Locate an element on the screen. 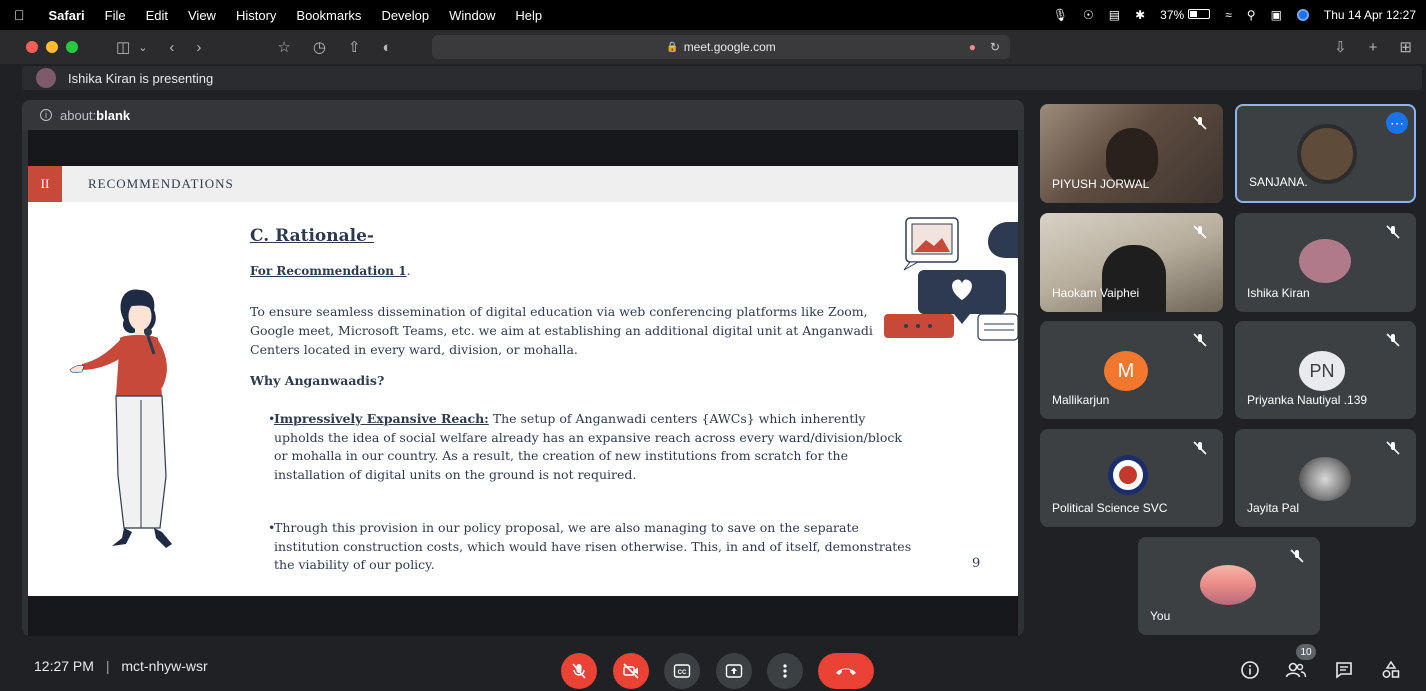  chat-button is located at coordinates (1344, 670).